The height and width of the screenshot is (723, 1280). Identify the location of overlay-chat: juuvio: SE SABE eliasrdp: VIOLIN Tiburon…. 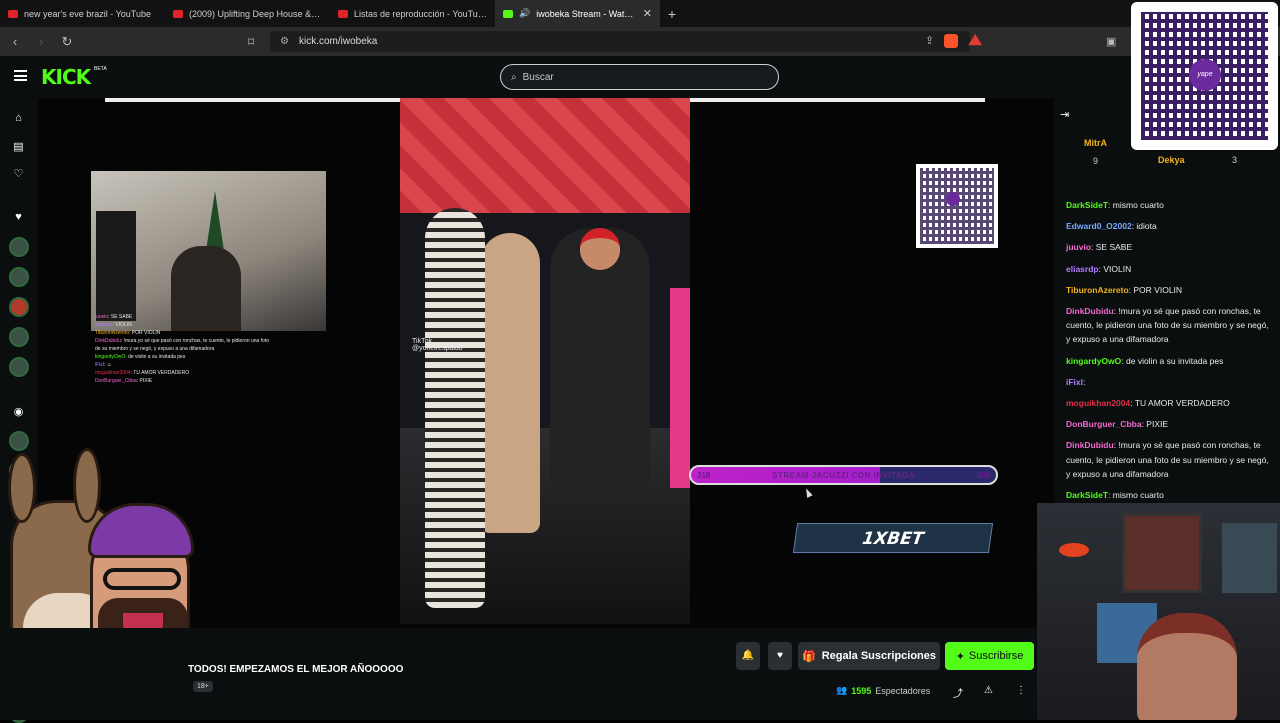
(185, 349).